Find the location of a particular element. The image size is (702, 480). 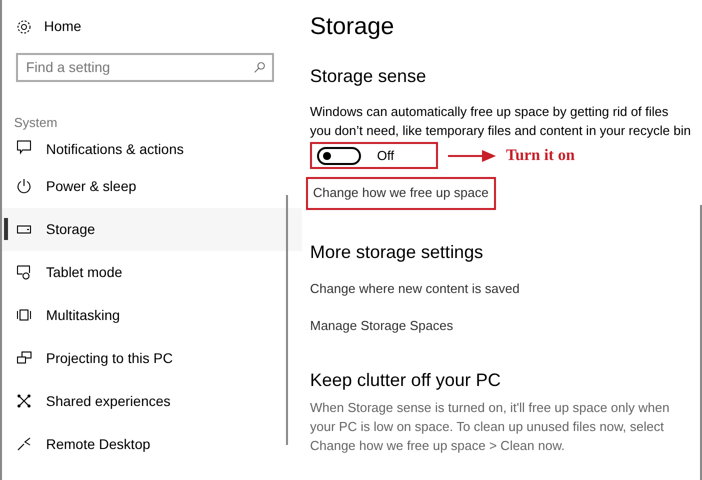

gear-icon is located at coordinates (24, 26).